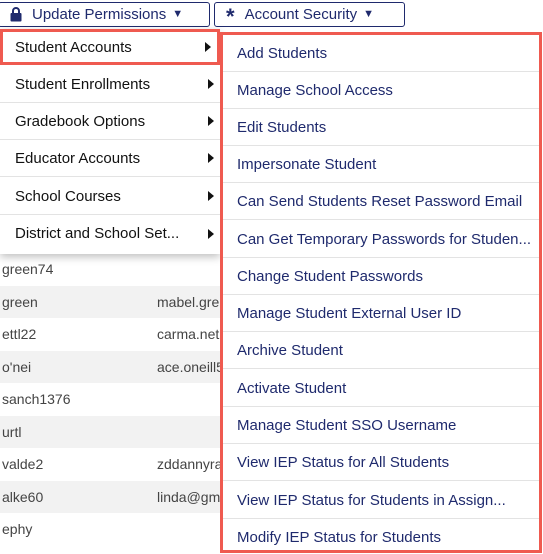 This screenshot has height=554, width=543. What do you see at coordinates (381, 388) in the screenshot?
I see `submenu-item-activate-student: Activate Student` at bounding box center [381, 388].